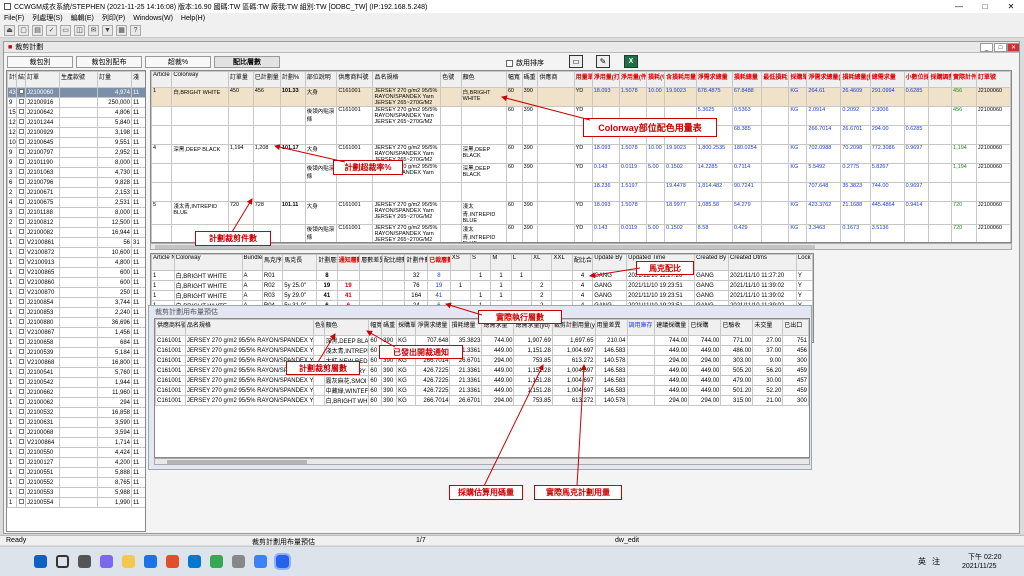 This screenshot has height=576, width=1024. What do you see at coordinates (641, 327) in the screenshot?
I see `column-header: 調用庫存` at bounding box center [641, 327].